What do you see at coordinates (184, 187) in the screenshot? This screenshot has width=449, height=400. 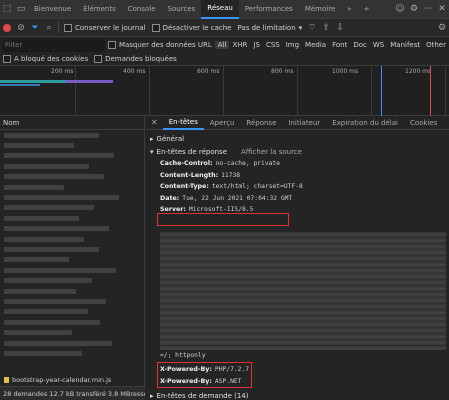 I see `header-key: Content-Type:` at bounding box center [184, 187].